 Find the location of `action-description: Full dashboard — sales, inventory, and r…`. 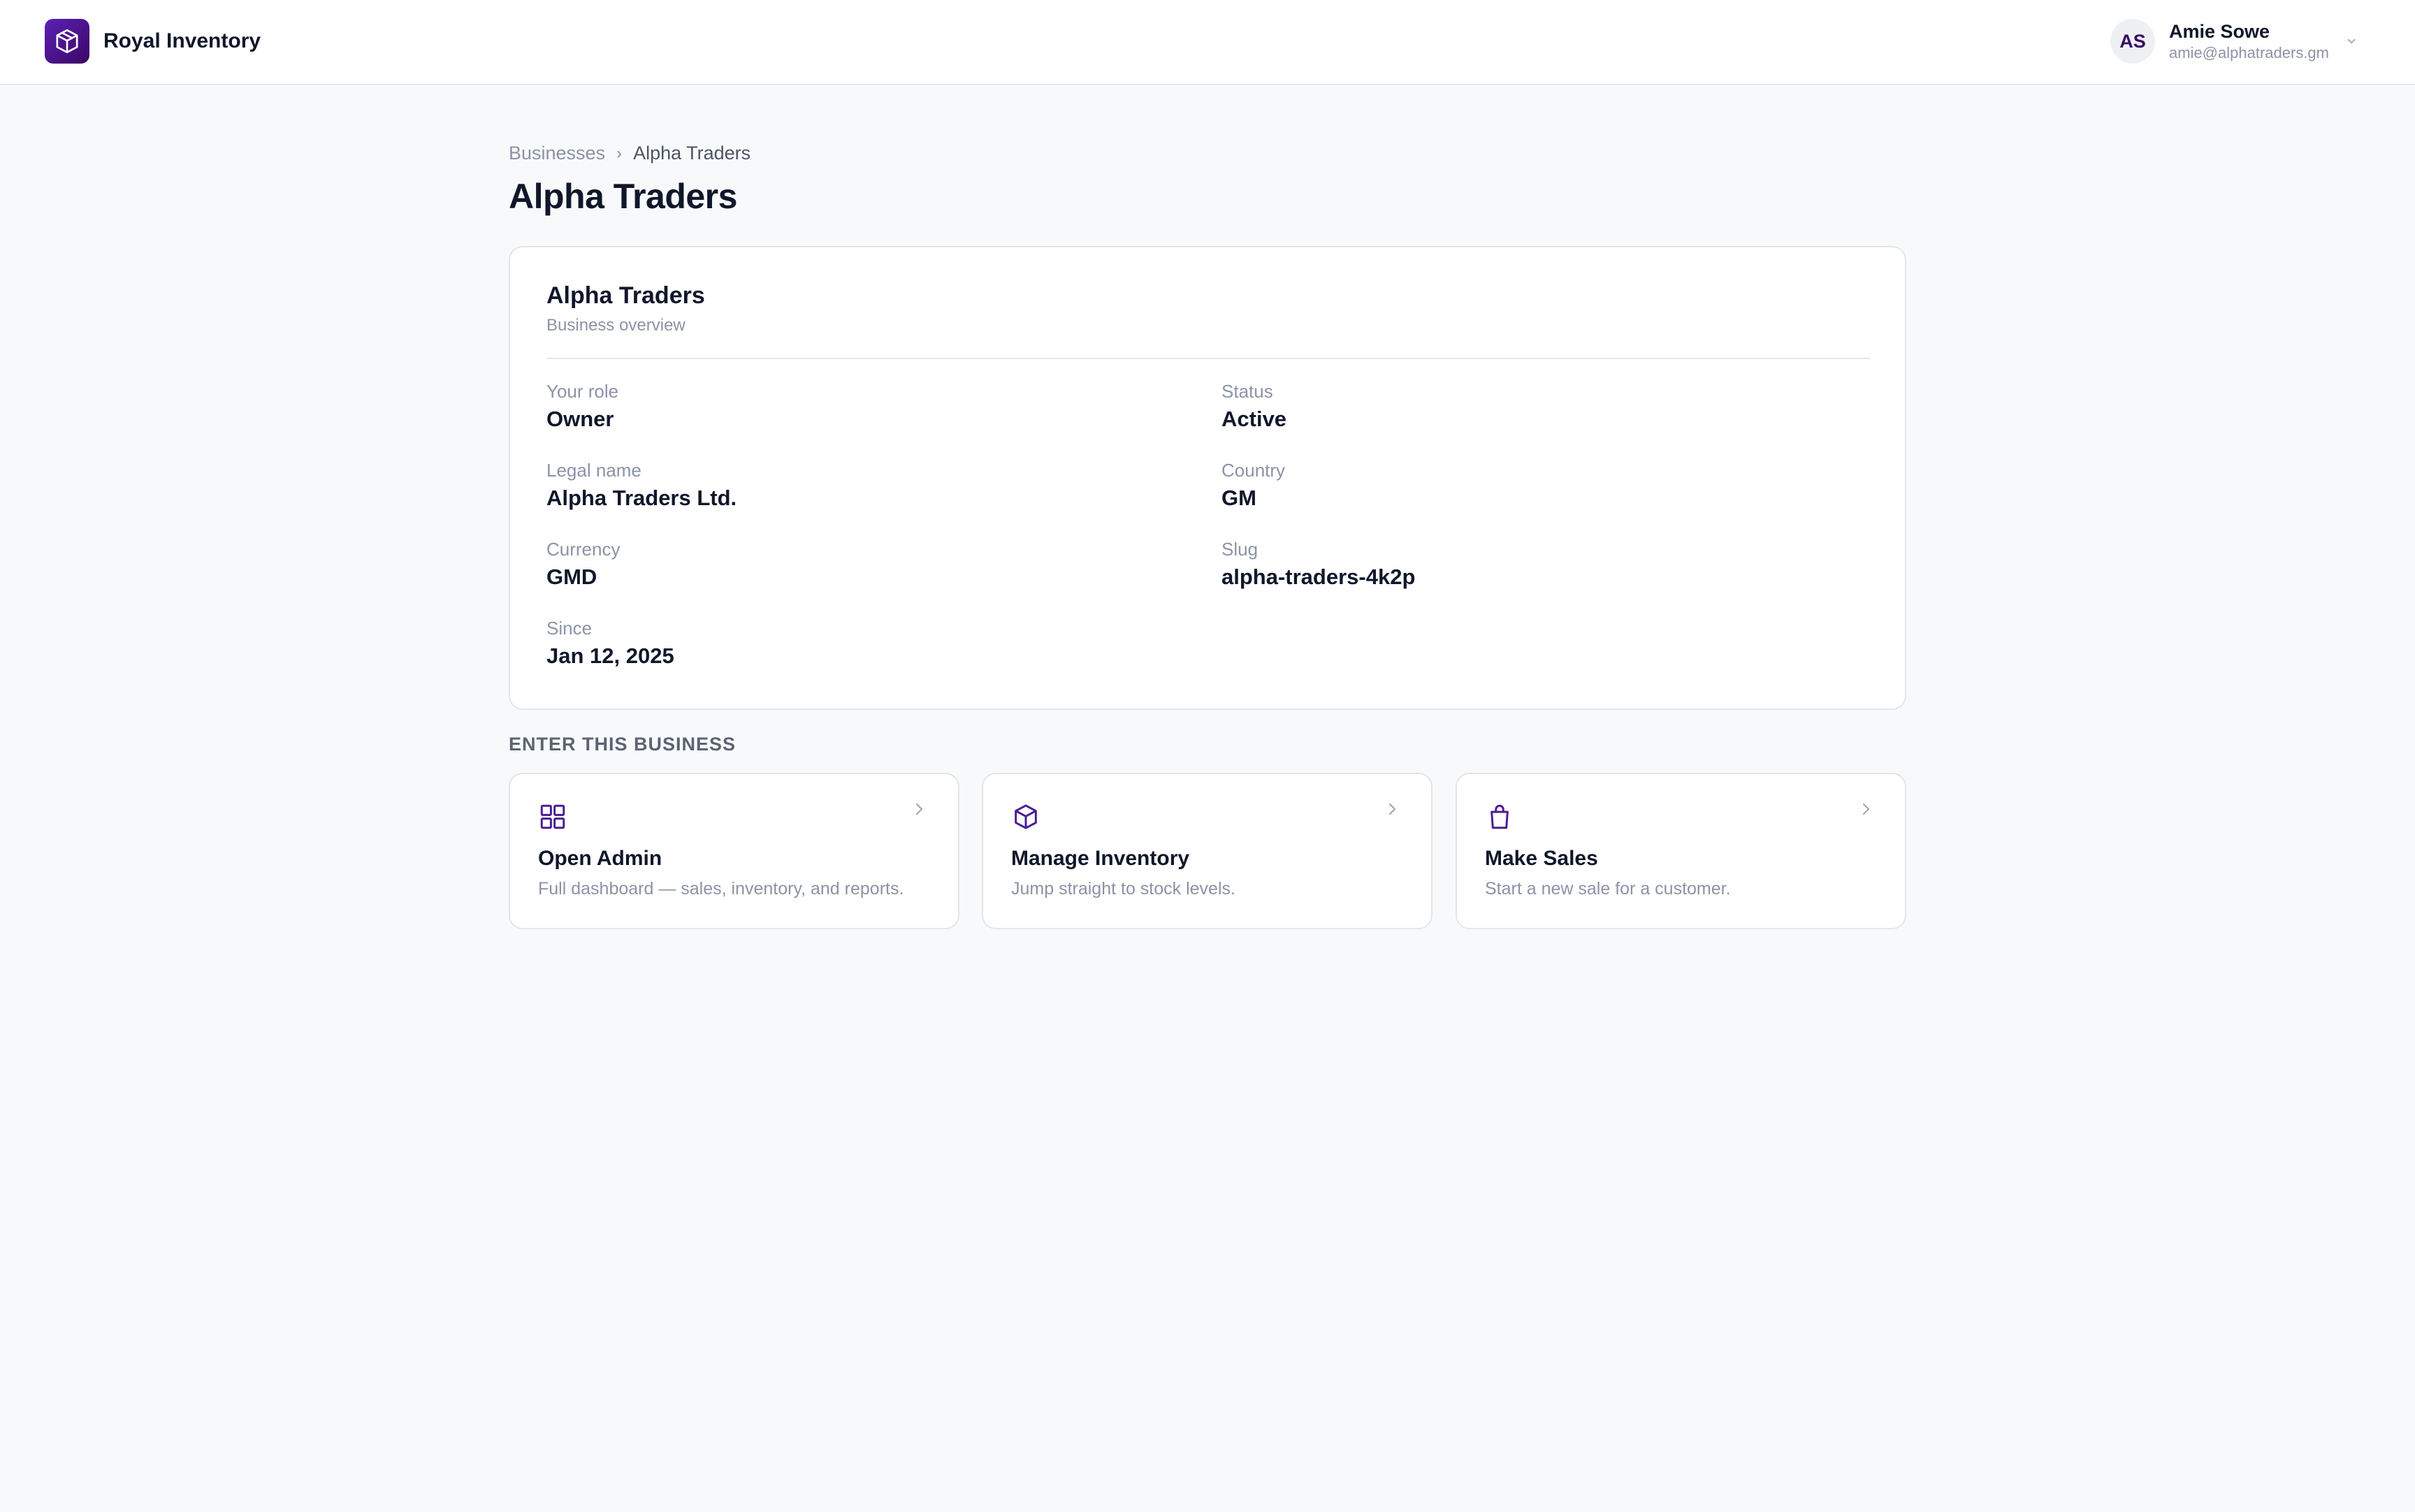

action-description: Full dashboard — sales, inventory, and r… is located at coordinates (721, 889).